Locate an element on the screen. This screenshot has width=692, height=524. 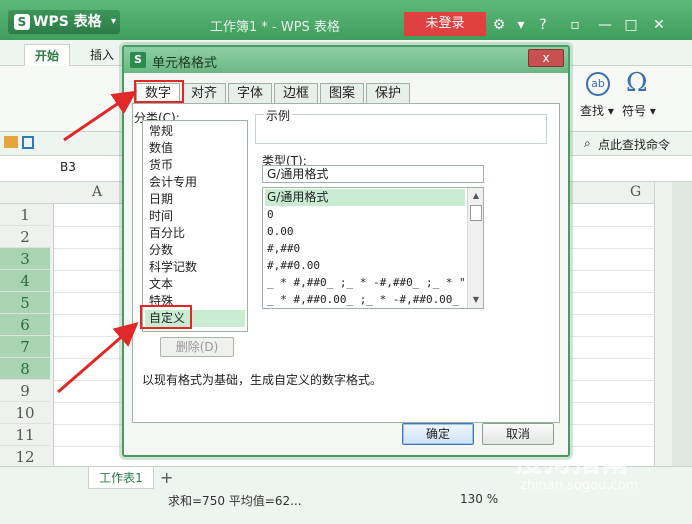
format-item: #,##0 is located at coordinates (365, 248).